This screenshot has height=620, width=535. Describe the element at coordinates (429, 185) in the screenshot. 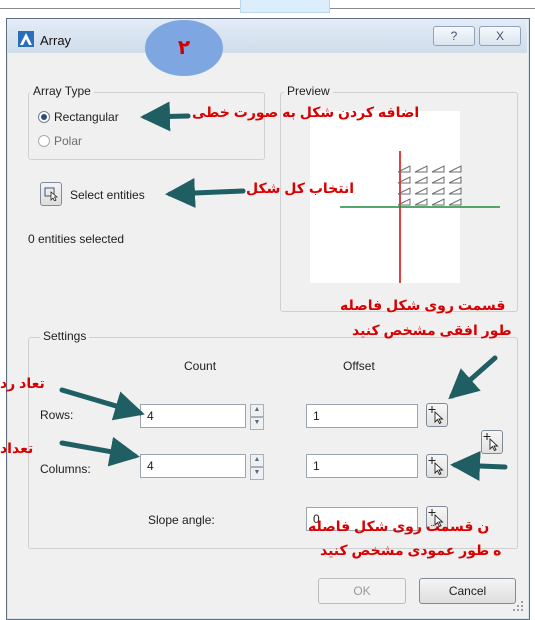

I see `preview-array-grid` at that location.